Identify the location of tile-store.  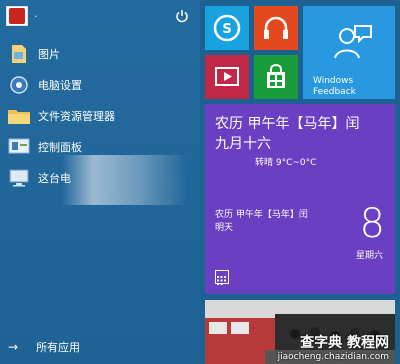
(276, 77).